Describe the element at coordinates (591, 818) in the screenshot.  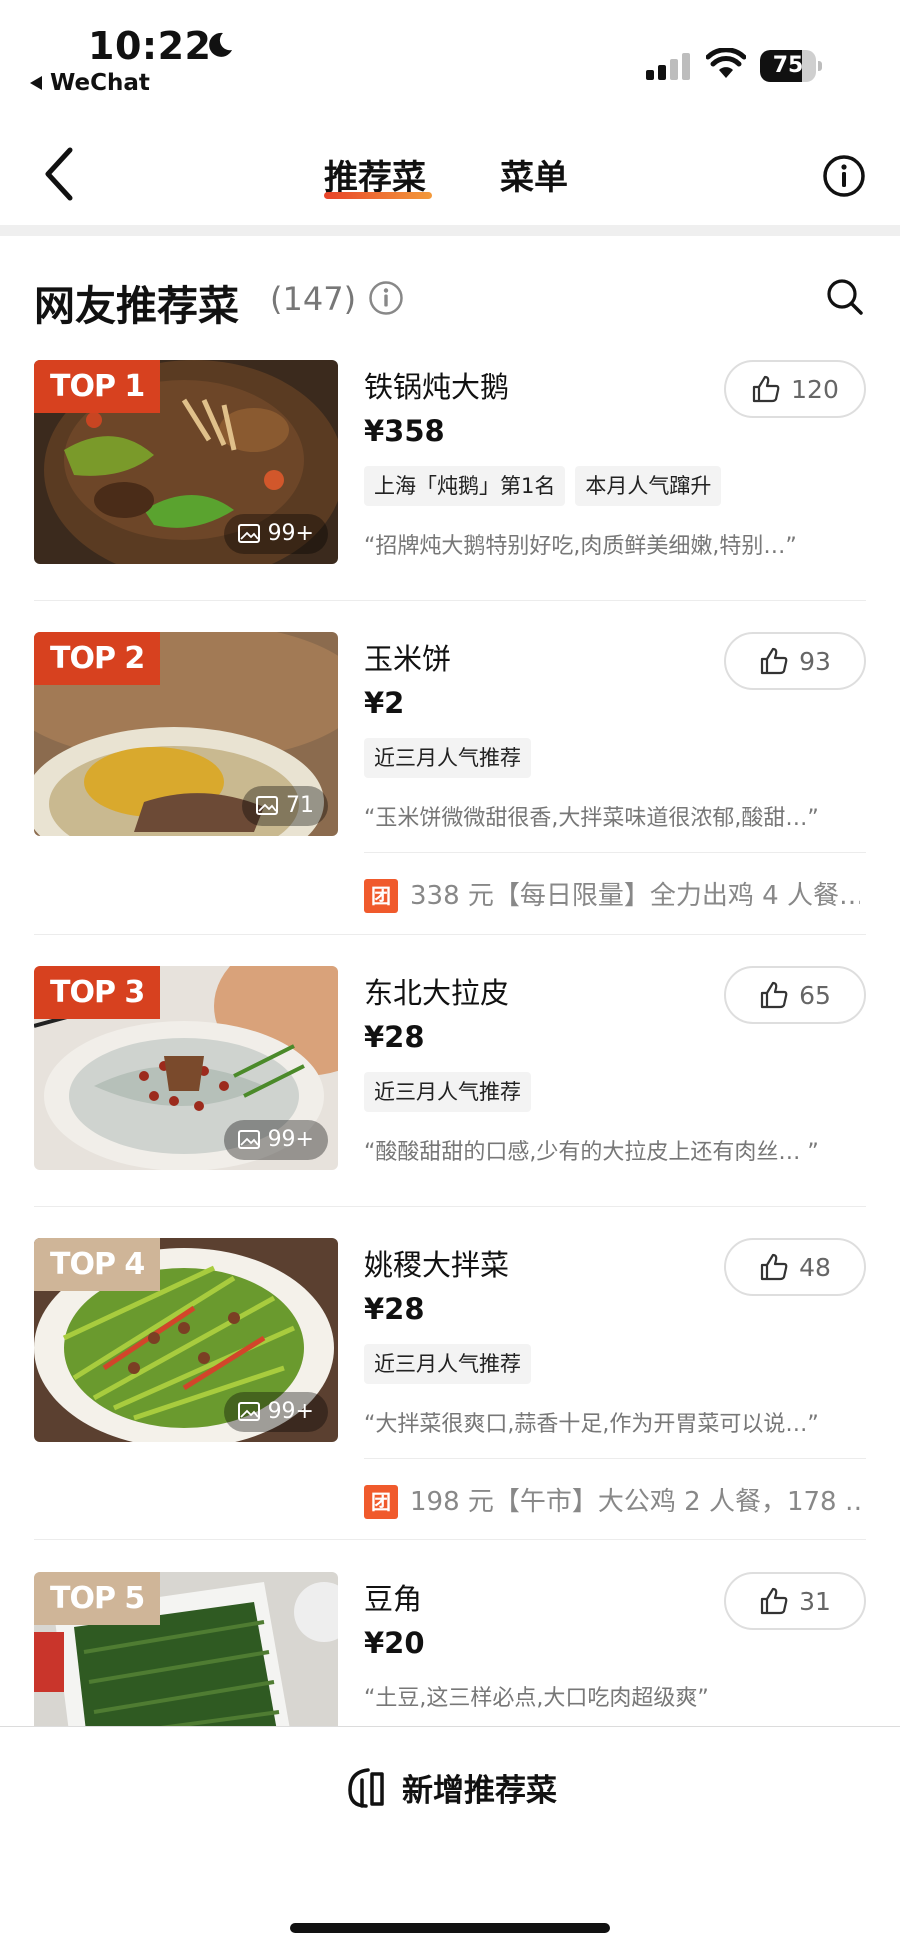
I see `review-quote: “玉米饼微微甜很香,大拌菜味道很浓郁,酸甜…”` at that location.